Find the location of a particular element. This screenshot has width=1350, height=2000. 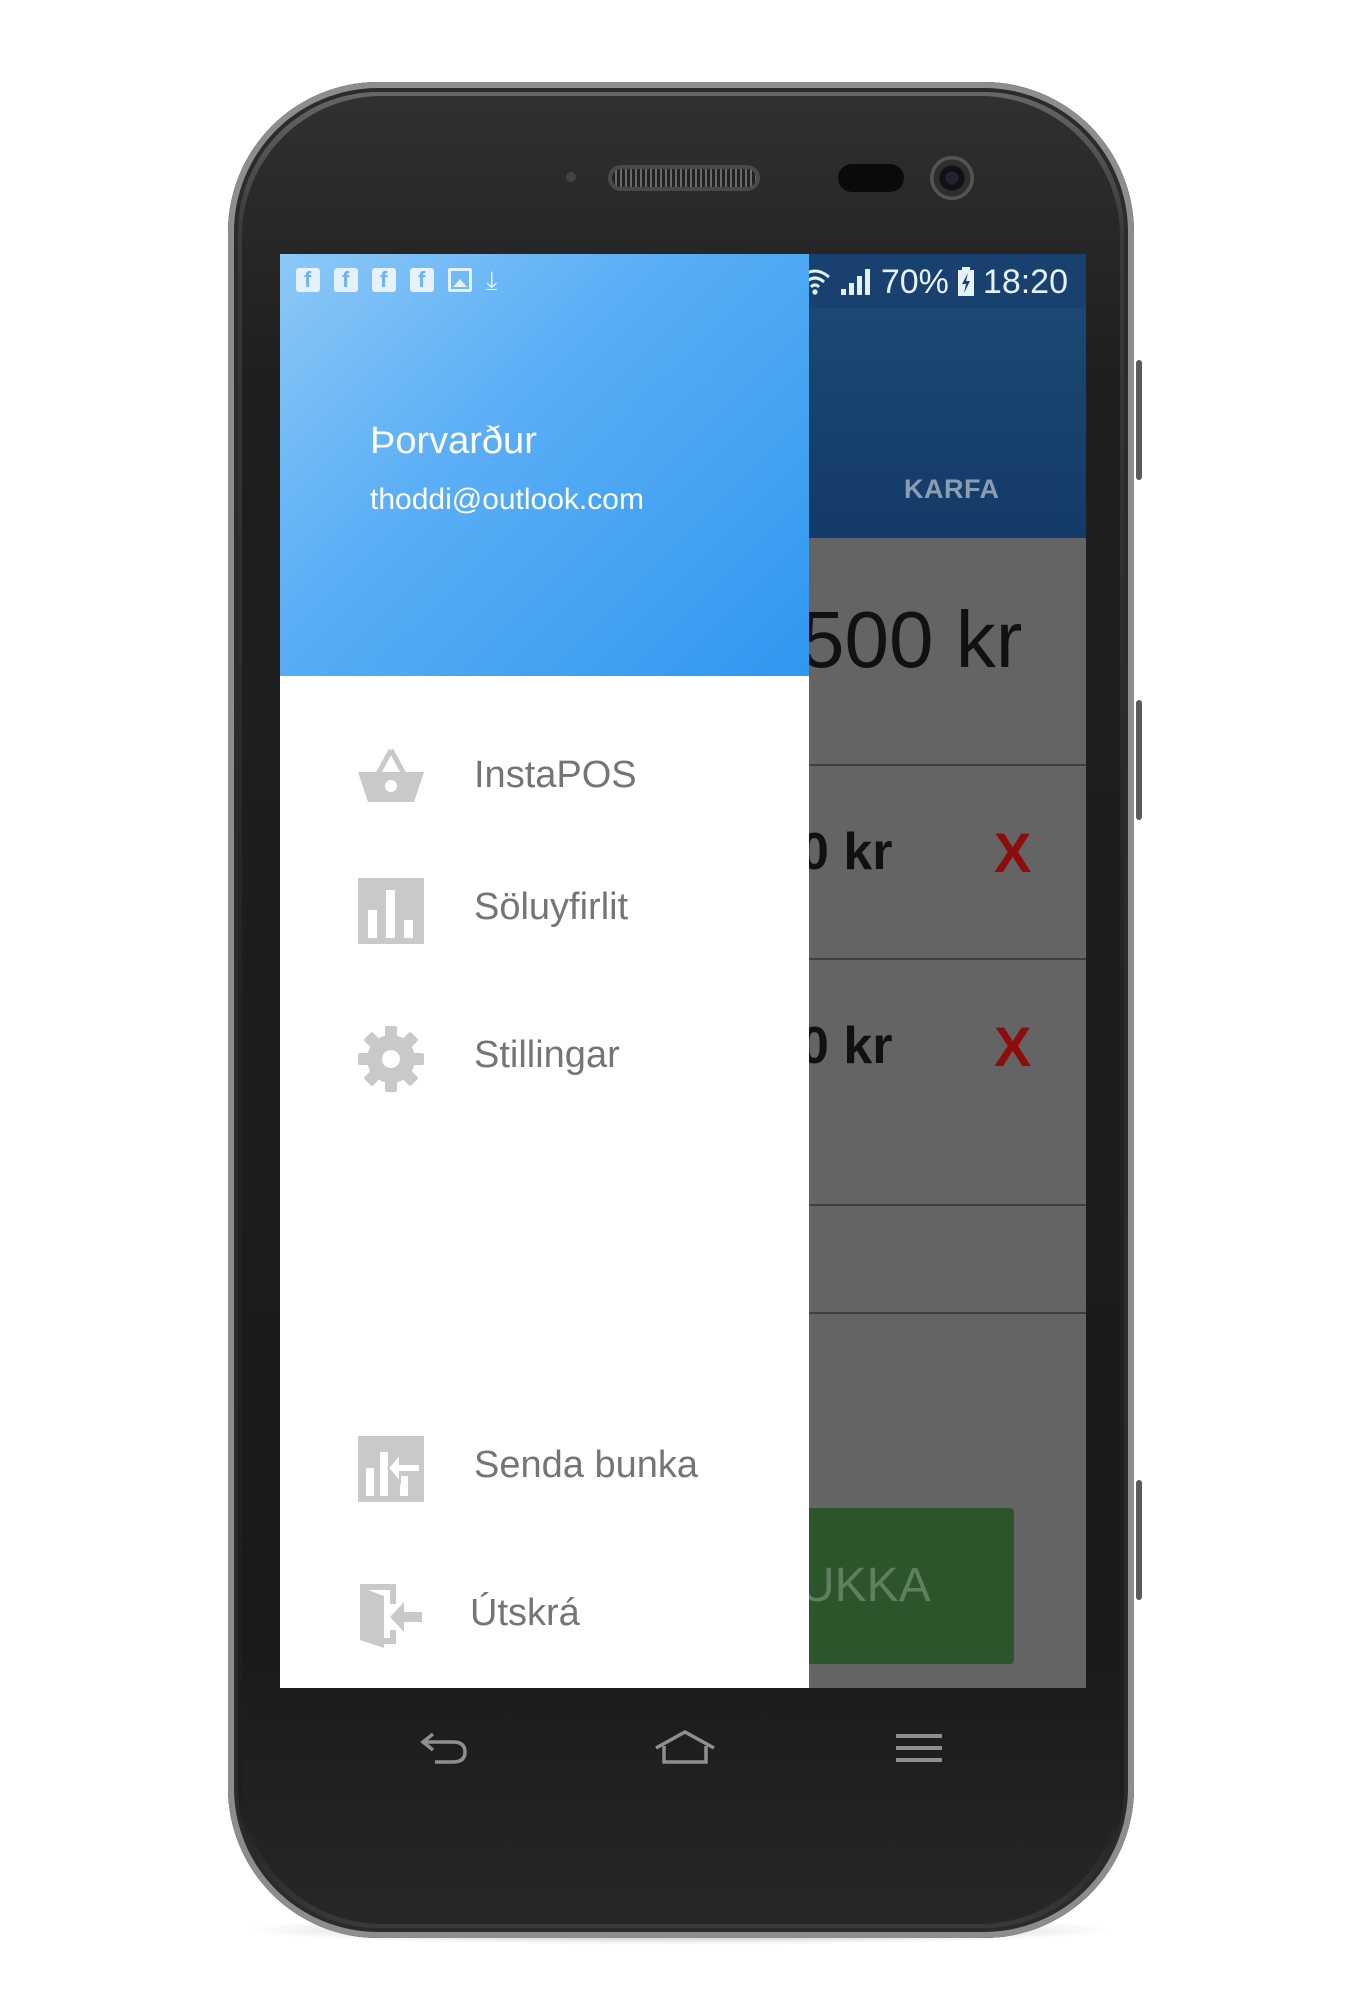

home-icon is located at coordinates (685, 1748).